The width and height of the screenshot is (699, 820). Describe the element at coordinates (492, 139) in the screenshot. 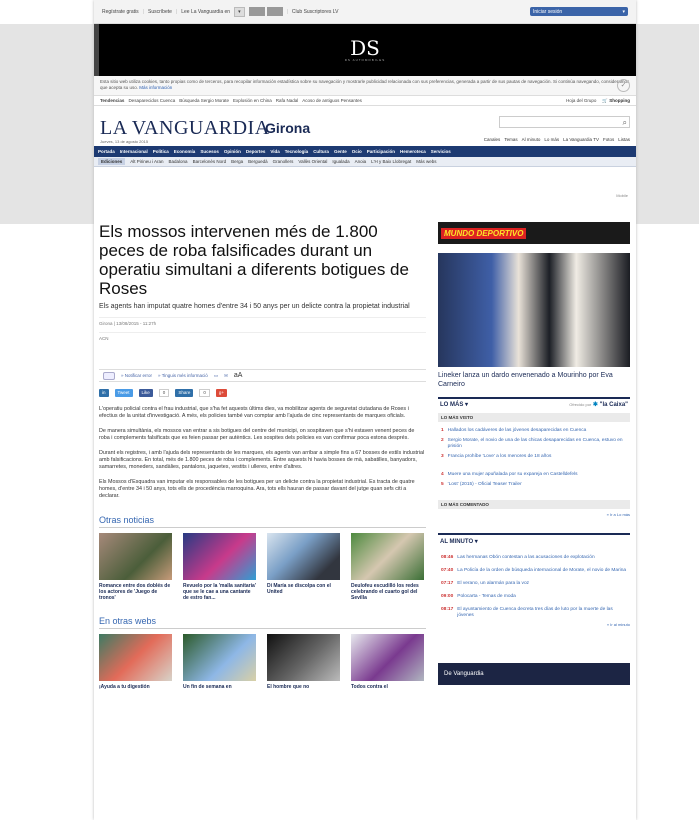

I see `quick-link: Canales` at that location.